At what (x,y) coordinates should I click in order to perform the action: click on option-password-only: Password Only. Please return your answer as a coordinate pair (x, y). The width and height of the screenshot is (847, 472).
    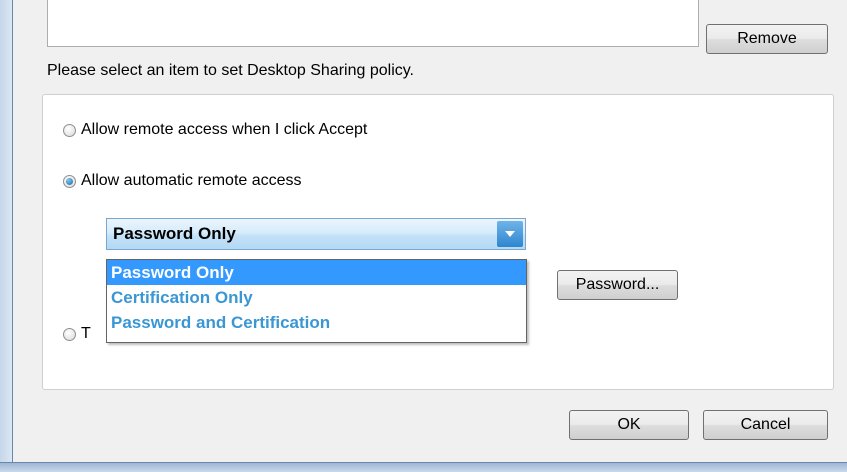
    Looking at the image, I should click on (316, 272).